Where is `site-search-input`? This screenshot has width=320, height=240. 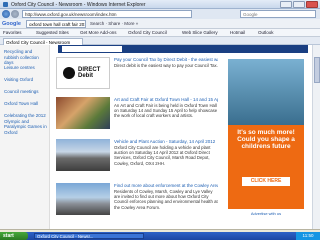
site-search-input is located at coordinates (92, 49).